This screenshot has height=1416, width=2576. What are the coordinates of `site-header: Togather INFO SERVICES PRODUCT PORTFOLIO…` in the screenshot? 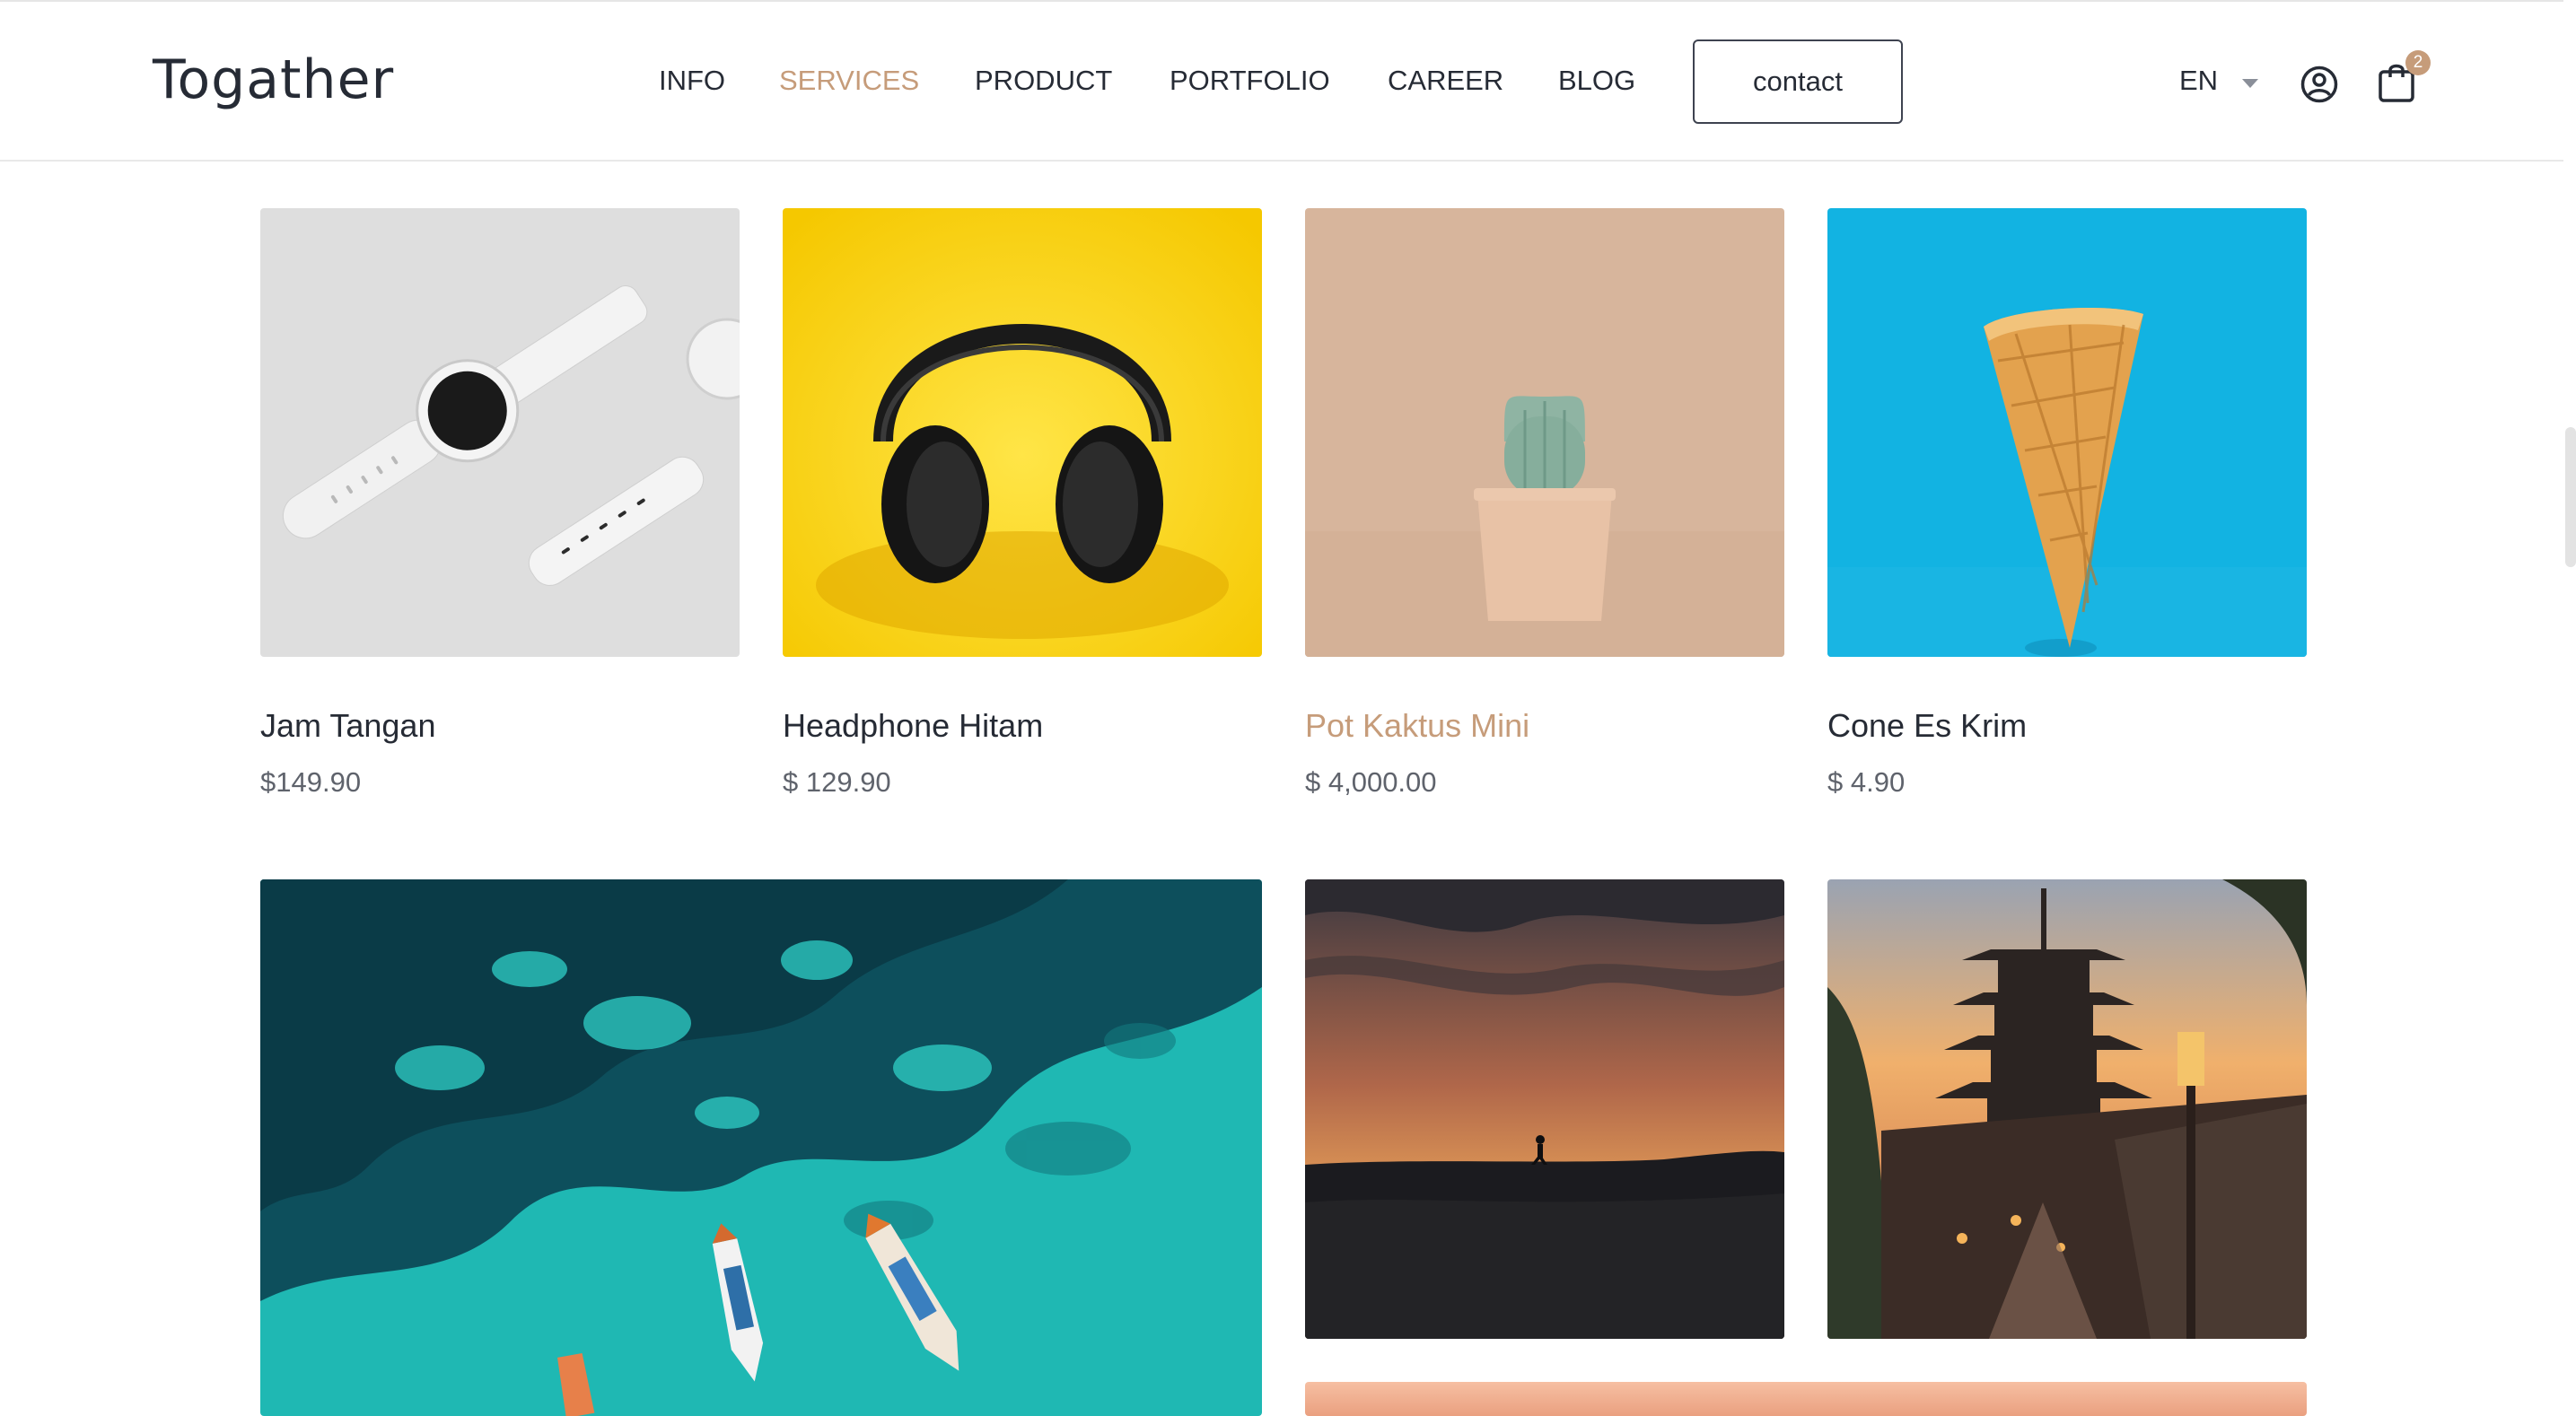 It's located at (1281, 81).